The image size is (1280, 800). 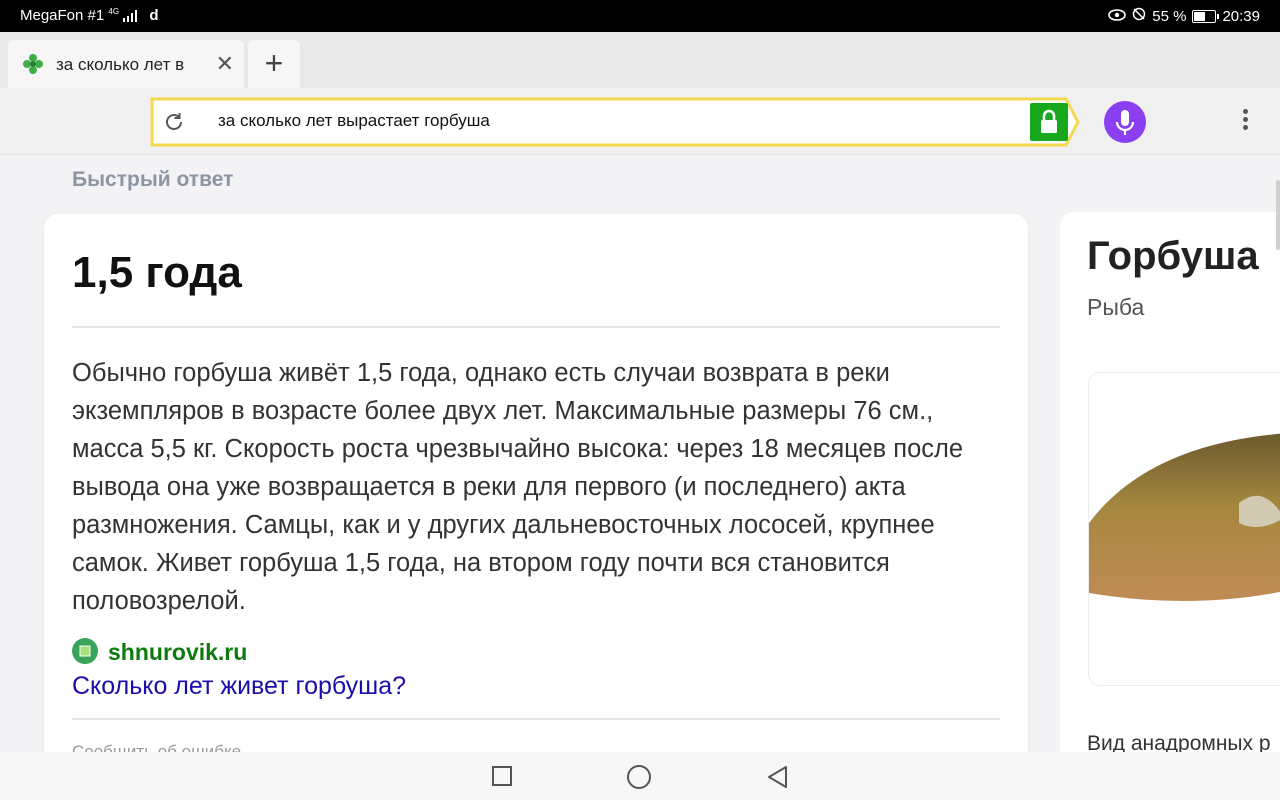 I want to click on eye-icon, so click(x=1117, y=16).